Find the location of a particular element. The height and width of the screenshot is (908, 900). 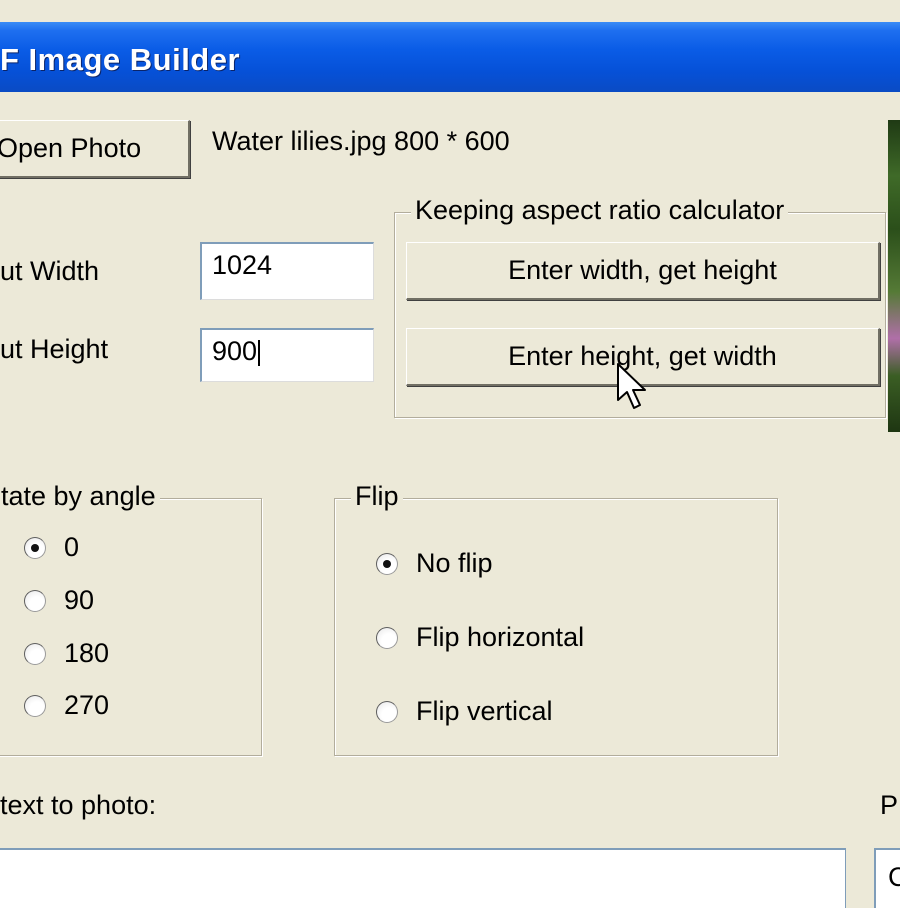

enter-width-get-height-label: Enter width, get height is located at coordinates (642, 270).